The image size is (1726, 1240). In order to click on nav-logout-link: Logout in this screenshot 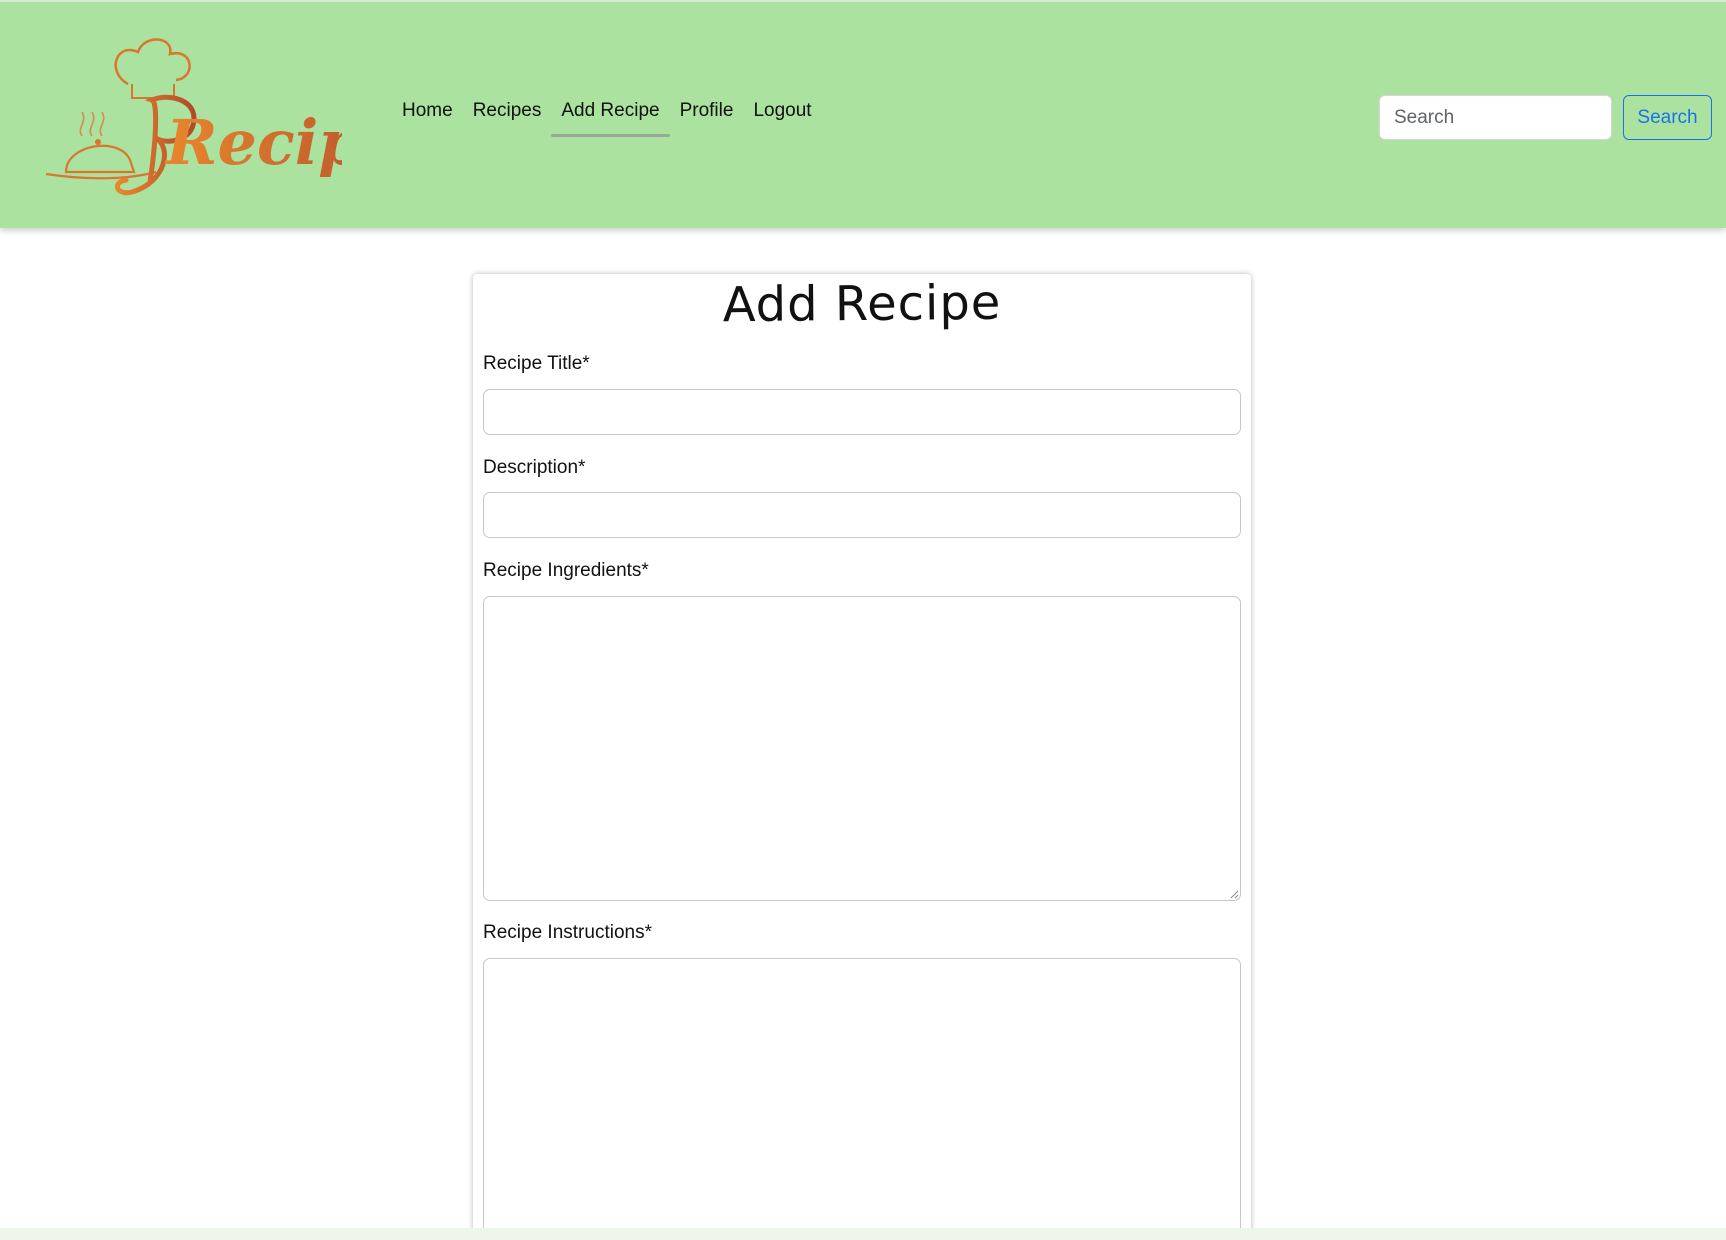, I will do `click(782, 114)`.